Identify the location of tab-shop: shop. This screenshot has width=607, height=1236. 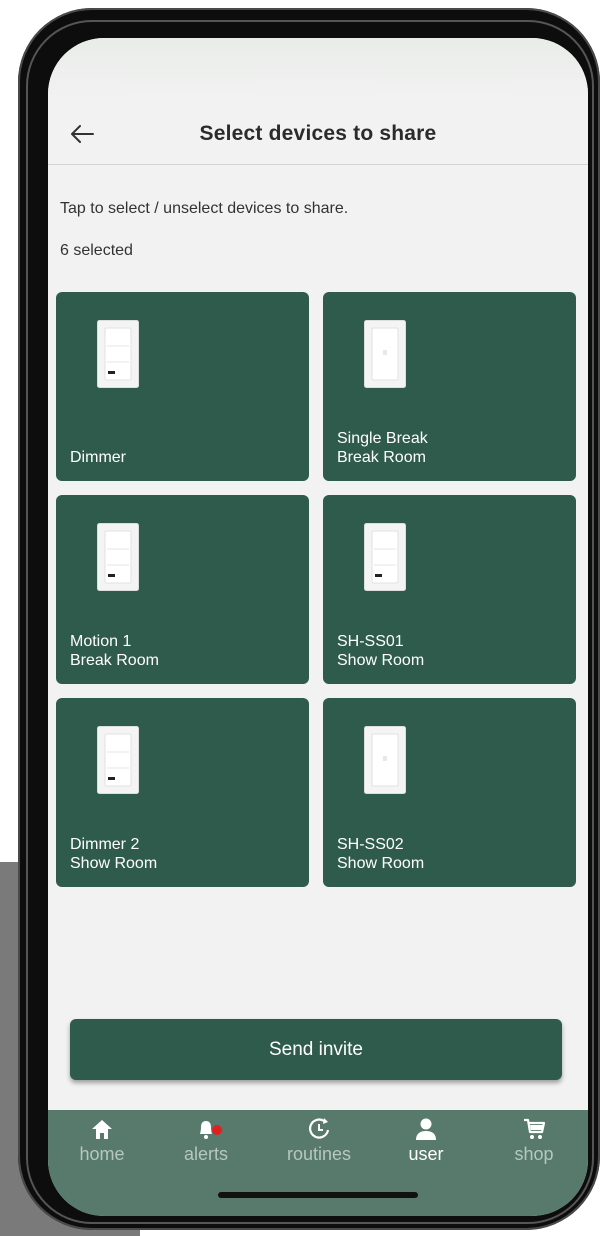
(534, 1140).